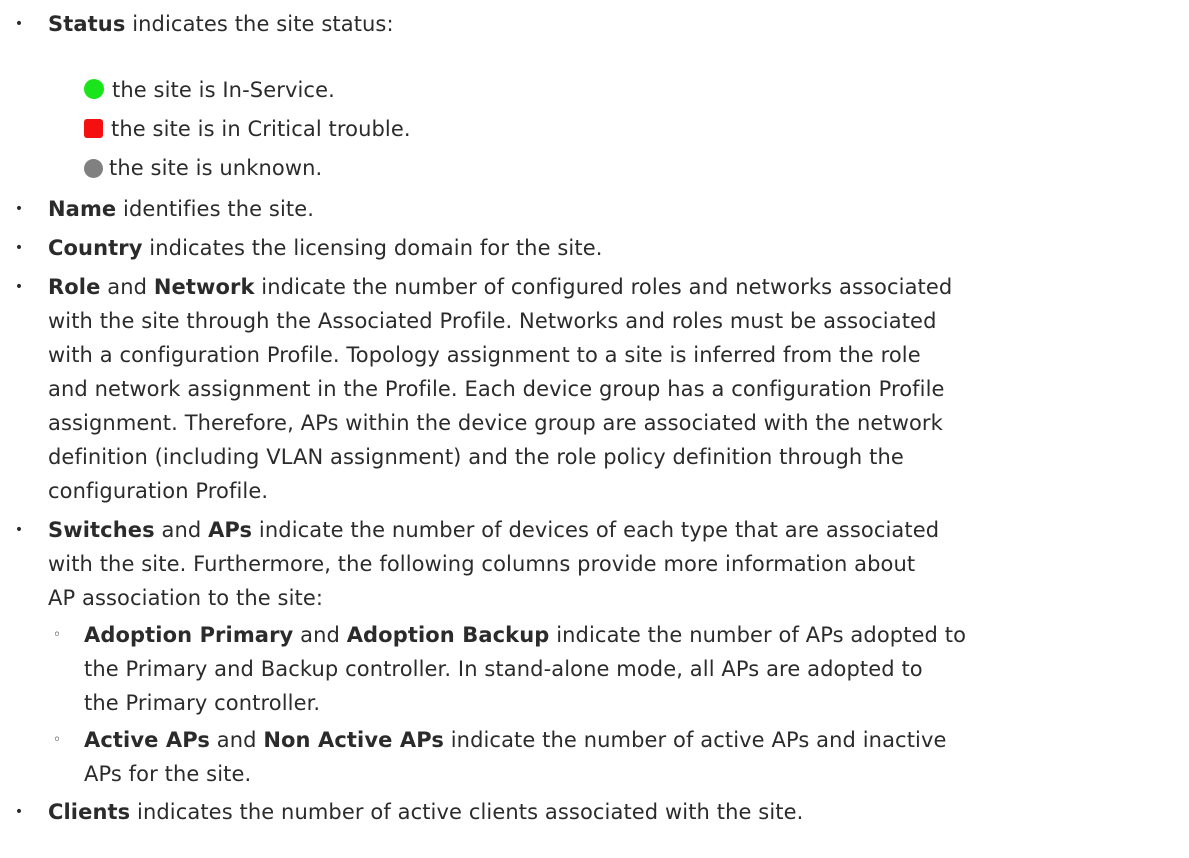 The image size is (1189, 858). What do you see at coordinates (93, 168) in the screenshot?
I see `gray-circle-icon` at bounding box center [93, 168].